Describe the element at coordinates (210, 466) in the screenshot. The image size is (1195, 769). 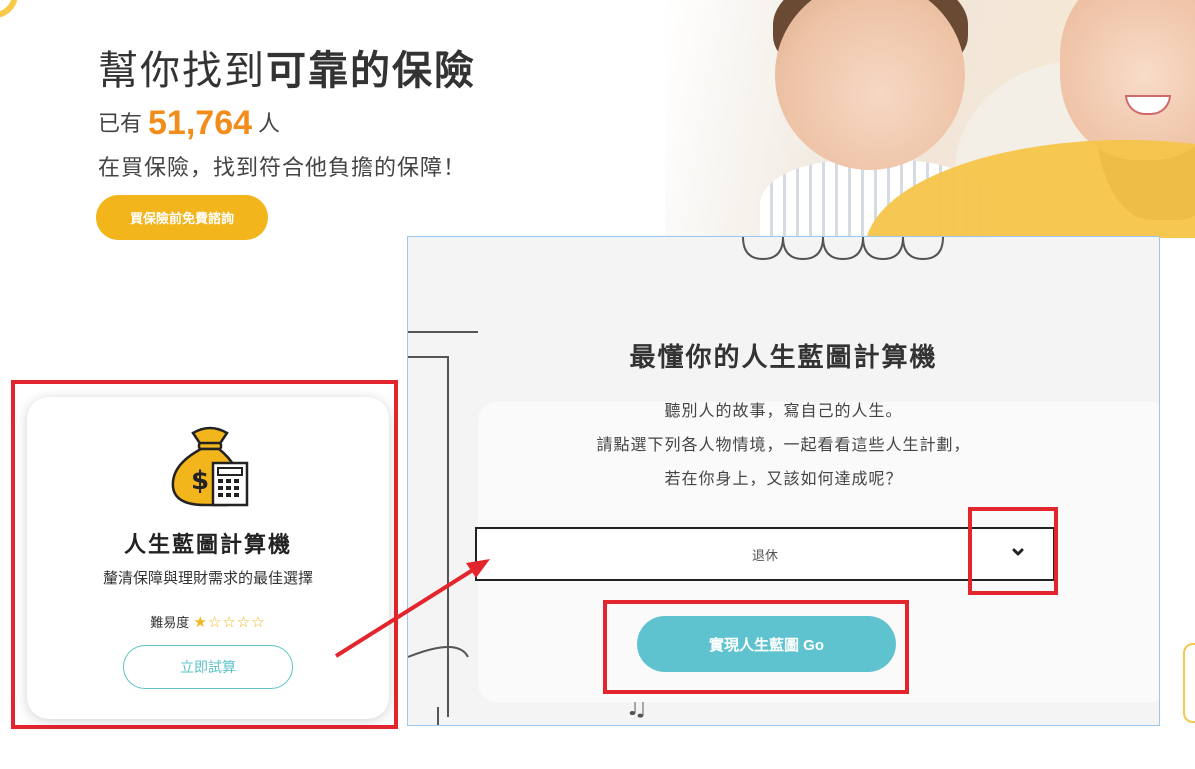
I see `money-bag-calculator-icon: $` at that location.